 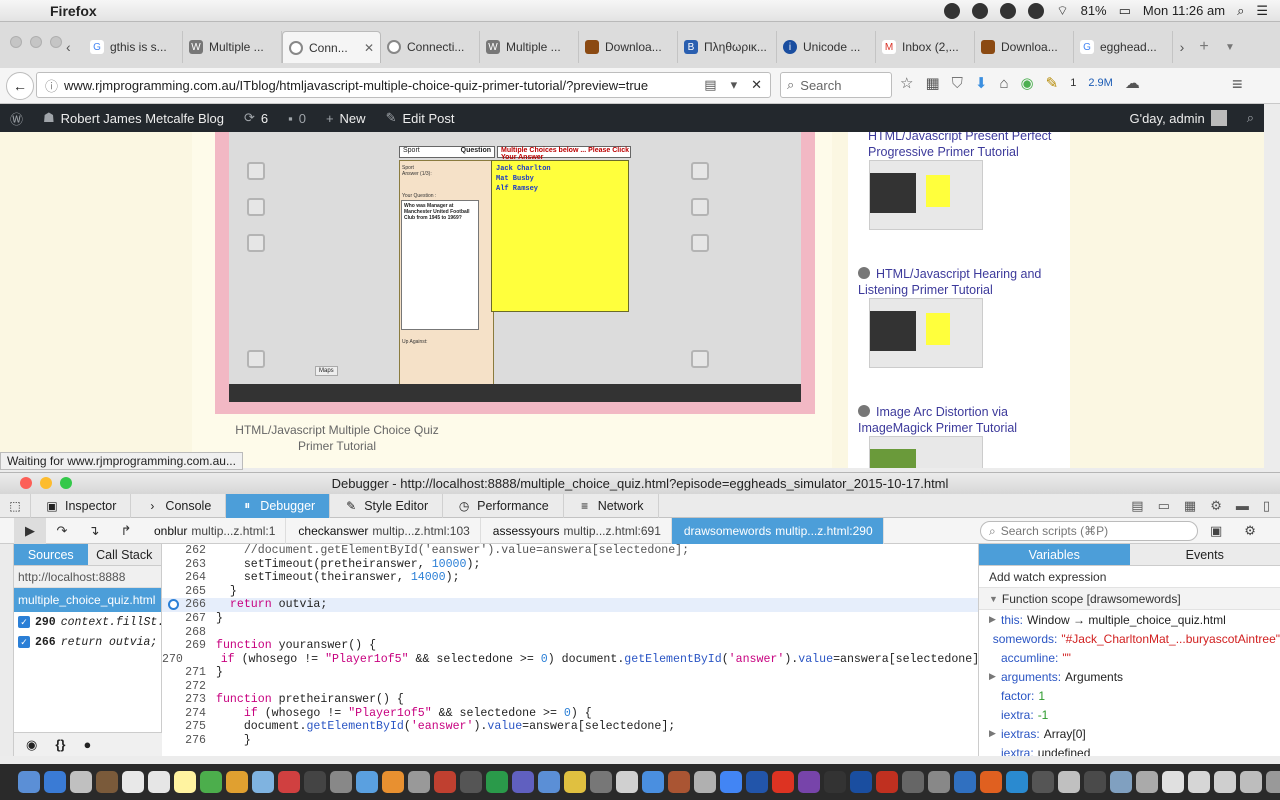 What do you see at coordinates (1250, 531) in the screenshot?
I see `debugger-options-gear-icon: ⚙` at bounding box center [1250, 531].